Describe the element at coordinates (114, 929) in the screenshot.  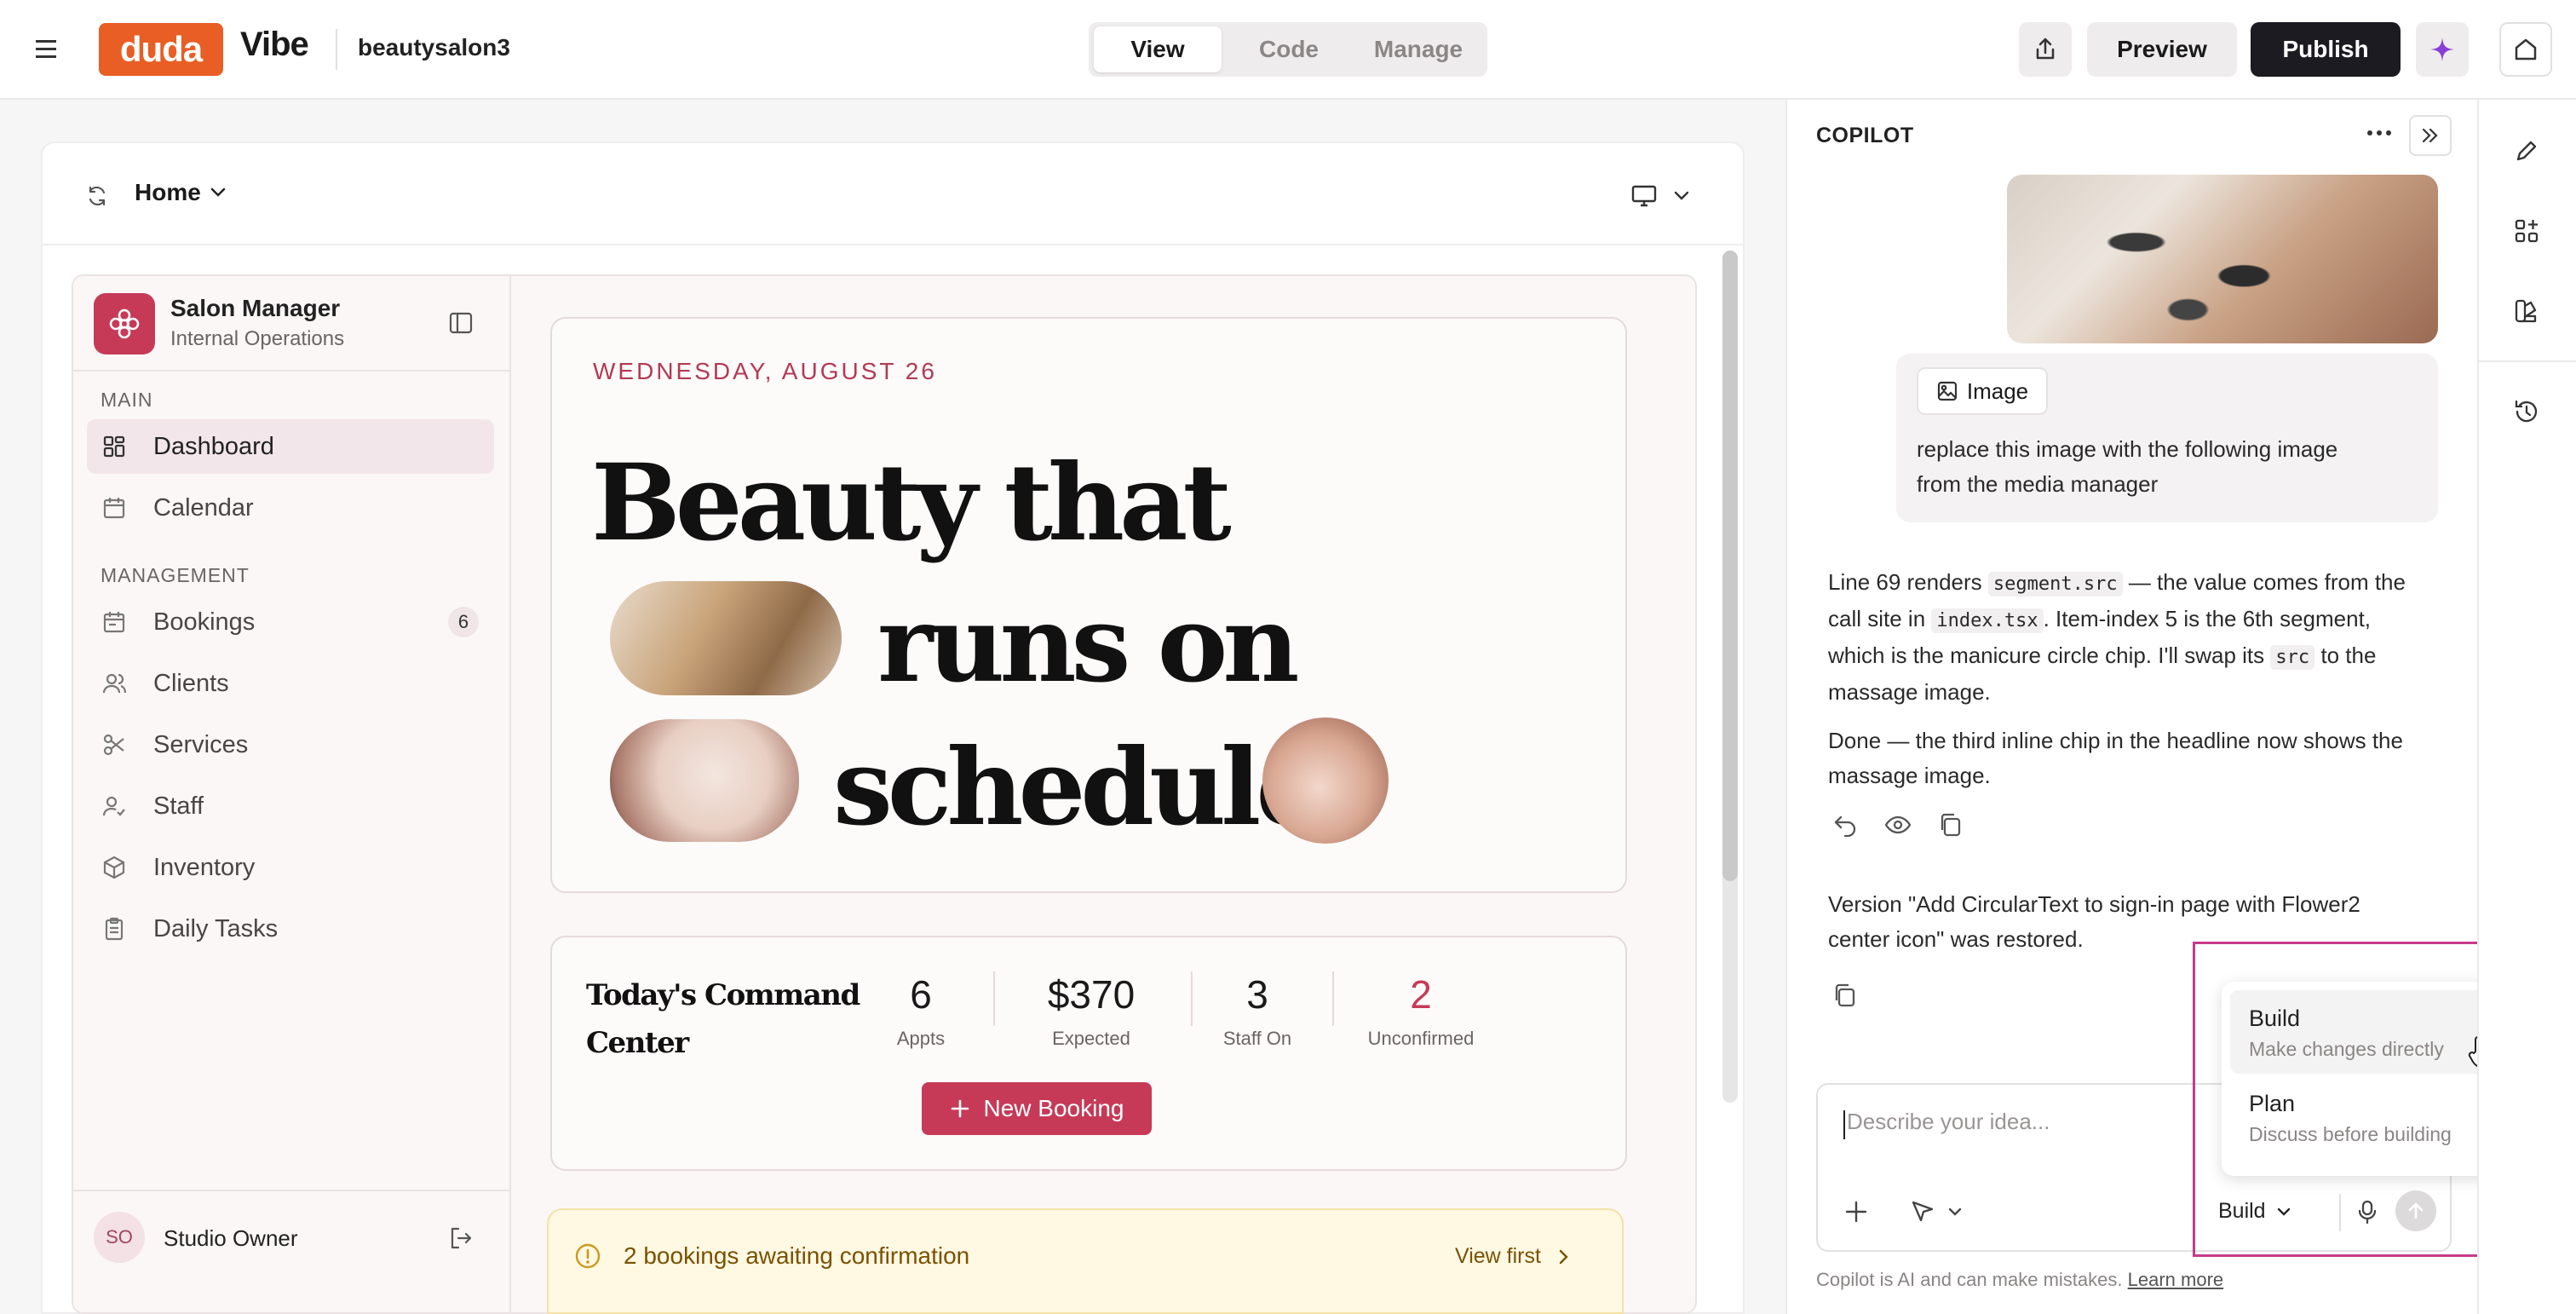
I see `clipboard-icon` at that location.